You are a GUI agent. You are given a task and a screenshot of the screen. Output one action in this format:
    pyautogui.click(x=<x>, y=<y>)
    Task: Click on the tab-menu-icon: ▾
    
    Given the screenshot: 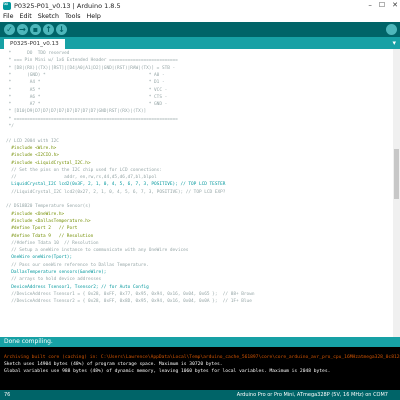 What is the action you would take?
    pyautogui.click(x=394, y=43)
    